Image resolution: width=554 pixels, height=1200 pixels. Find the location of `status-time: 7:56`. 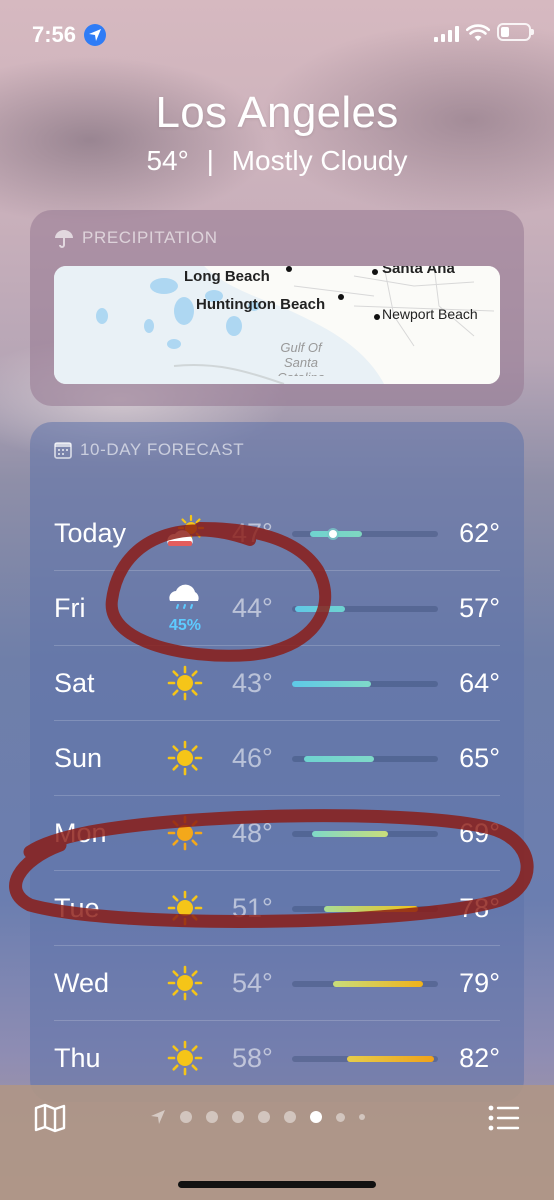

status-time: 7:56 is located at coordinates (54, 34).